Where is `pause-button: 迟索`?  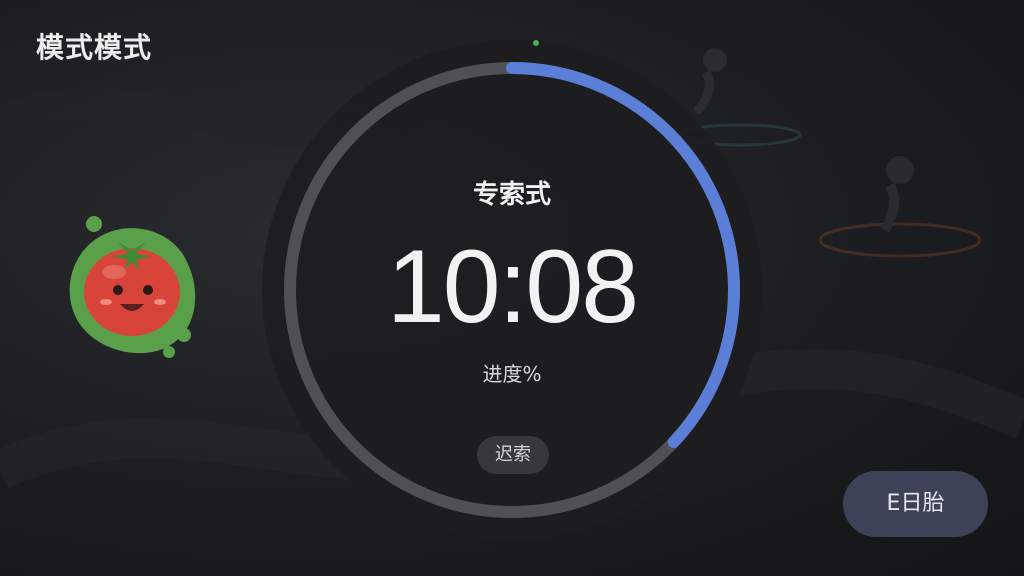 pause-button: 迟索 is located at coordinates (513, 455).